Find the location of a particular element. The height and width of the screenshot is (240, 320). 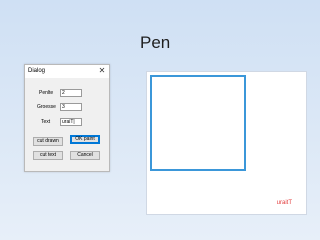

slide-title: Pen is located at coordinates (155, 42).